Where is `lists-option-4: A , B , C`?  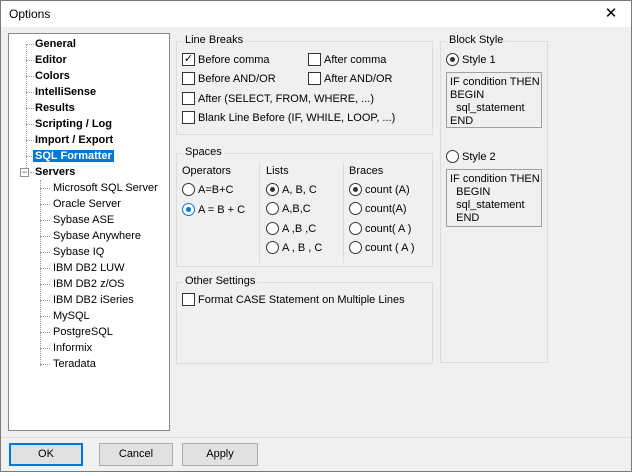 lists-option-4: A , B , C is located at coordinates (294, 248).